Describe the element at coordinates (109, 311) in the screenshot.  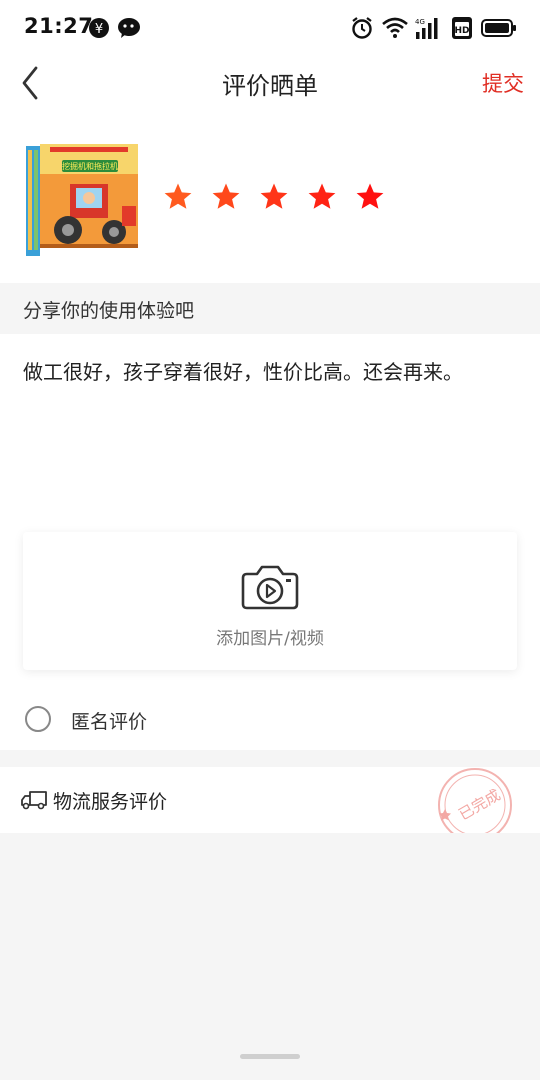
I see `share-section-title: 分享你的使用体验吧` at that location.